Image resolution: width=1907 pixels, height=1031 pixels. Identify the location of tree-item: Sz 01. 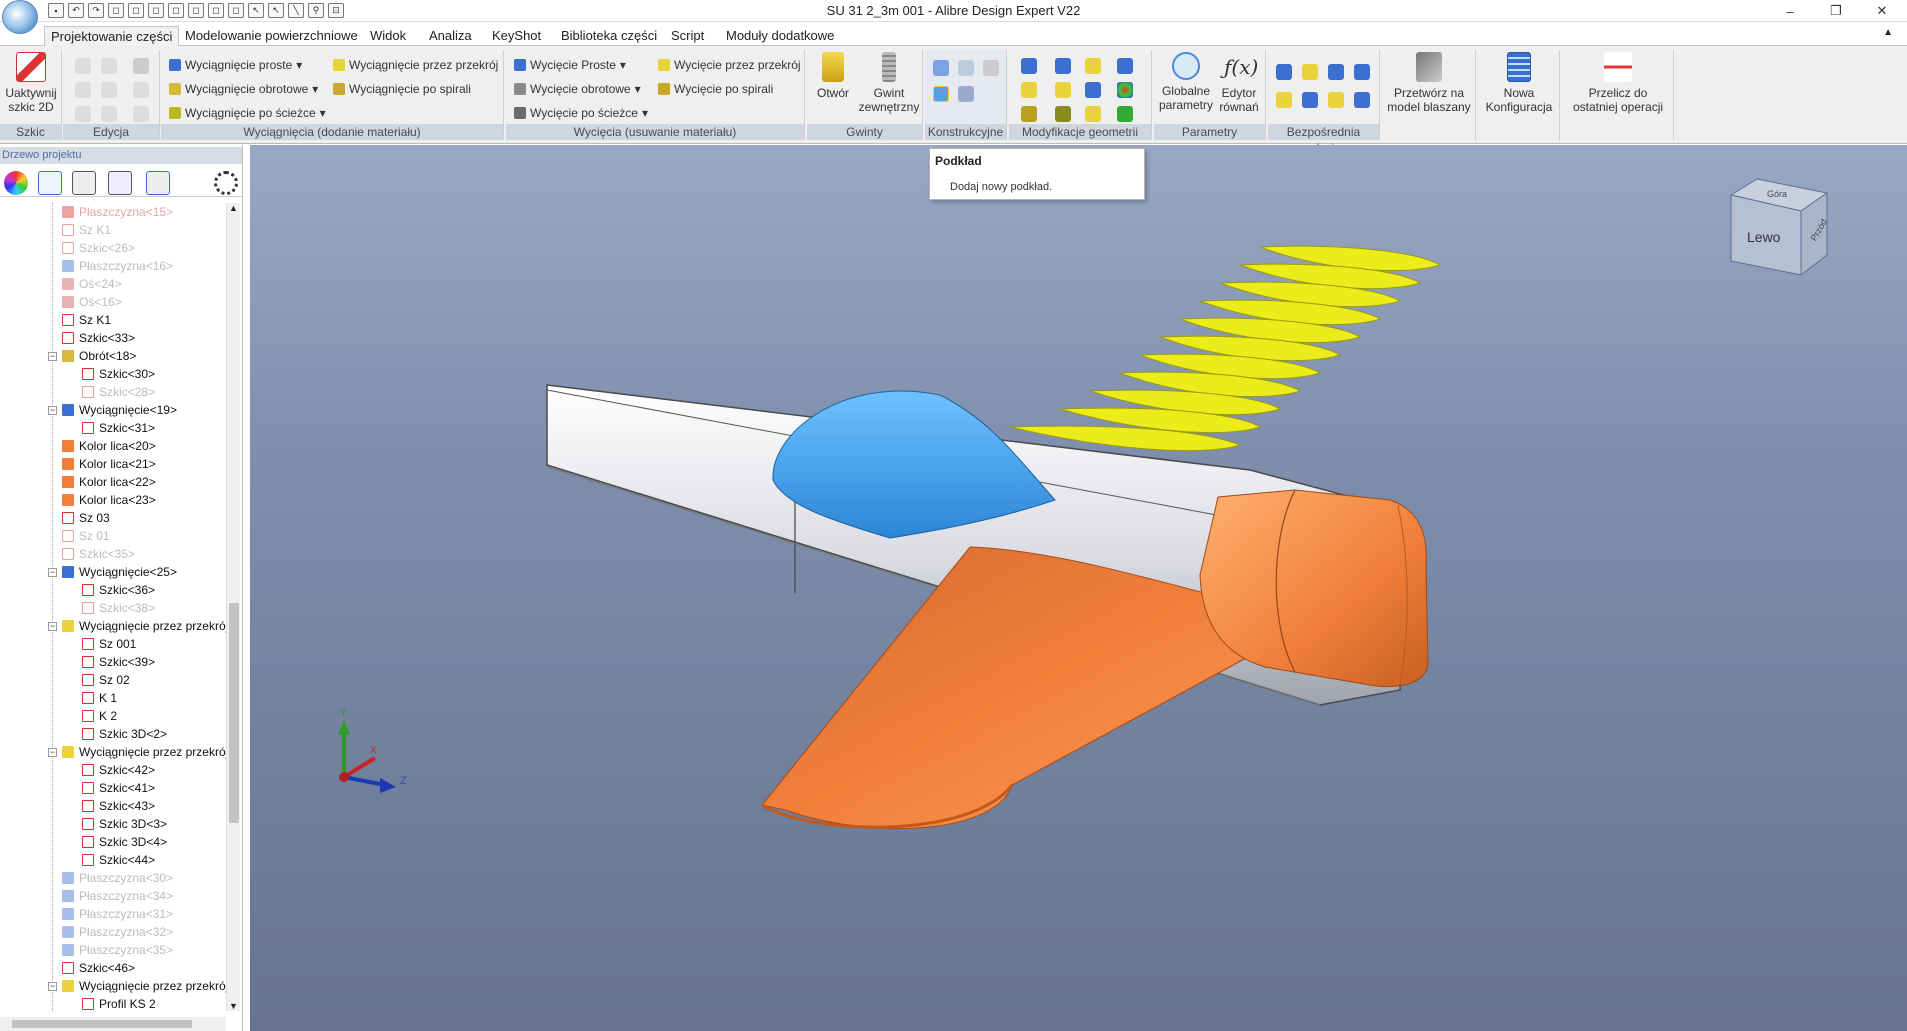
(86, 536).